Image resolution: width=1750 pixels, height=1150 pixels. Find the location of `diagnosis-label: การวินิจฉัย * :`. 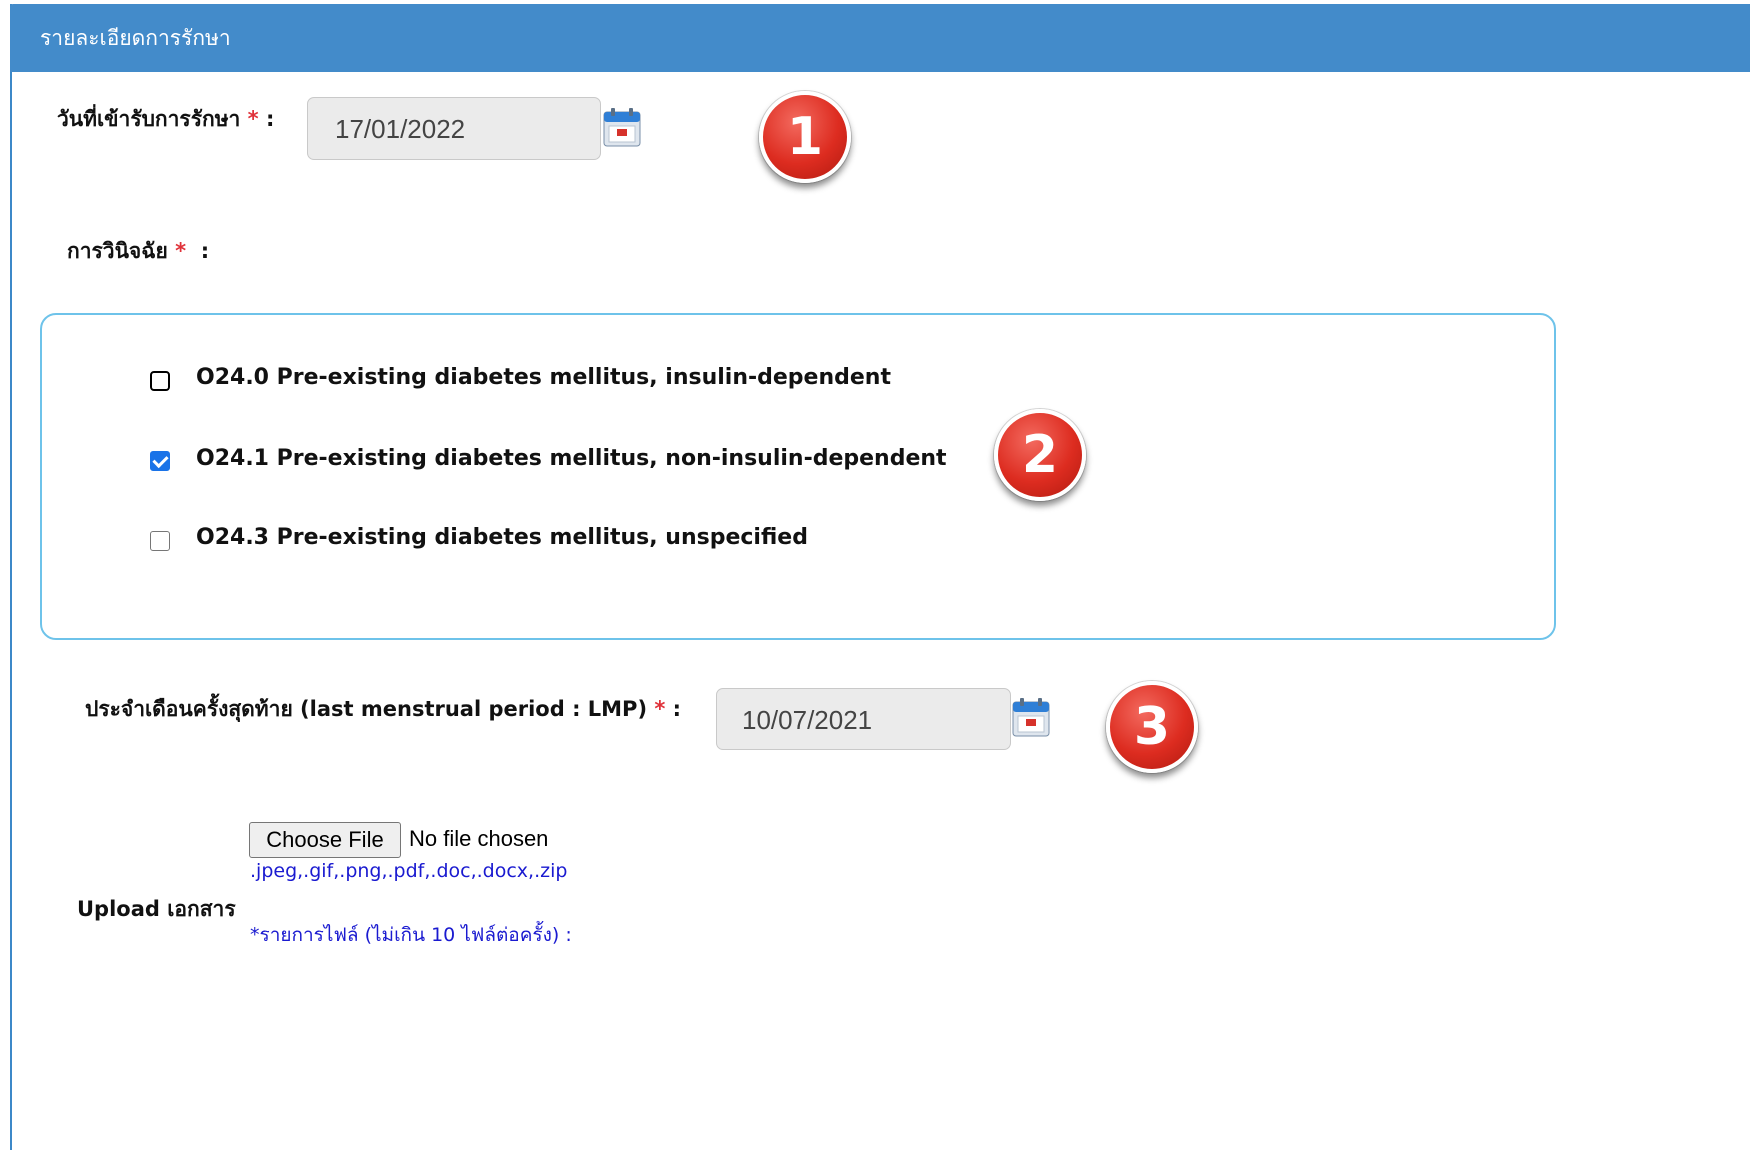

diagnosis-label: การวินิจฉัย * : is located at coordinates (138, 251).